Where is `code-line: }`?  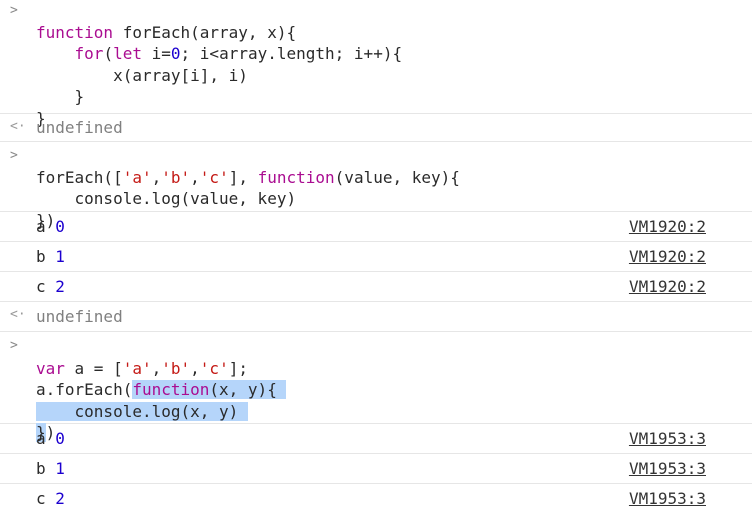 code-line: } is located at coordinates (219, 97).